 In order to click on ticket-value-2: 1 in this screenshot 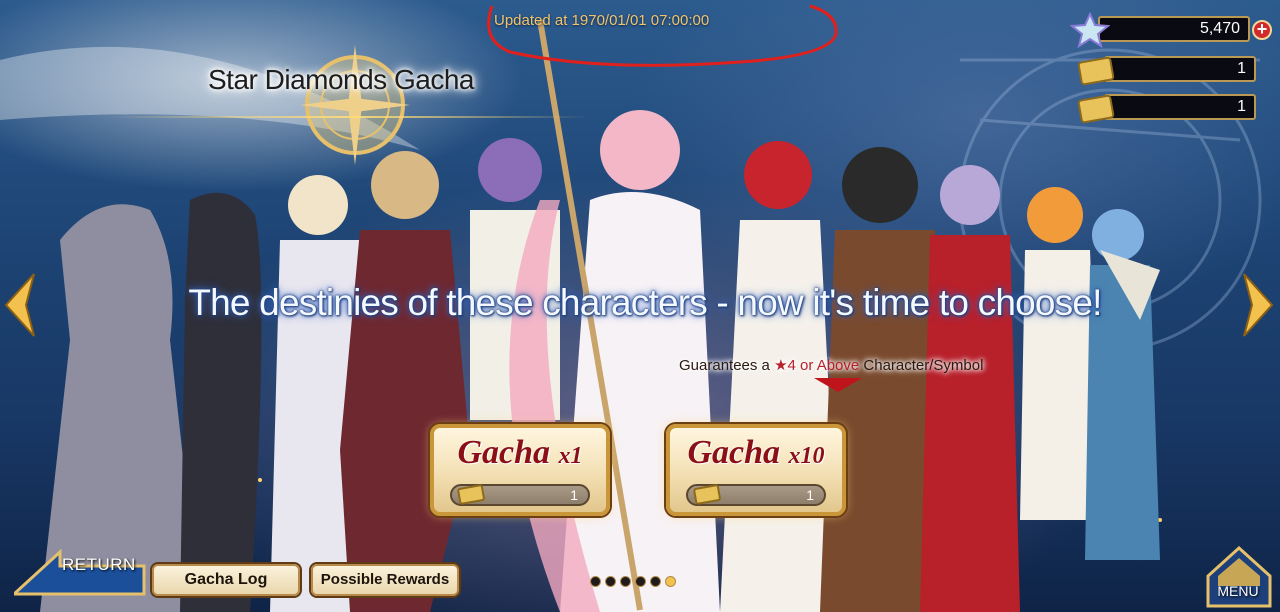, I will do `click(1241, 106)`.